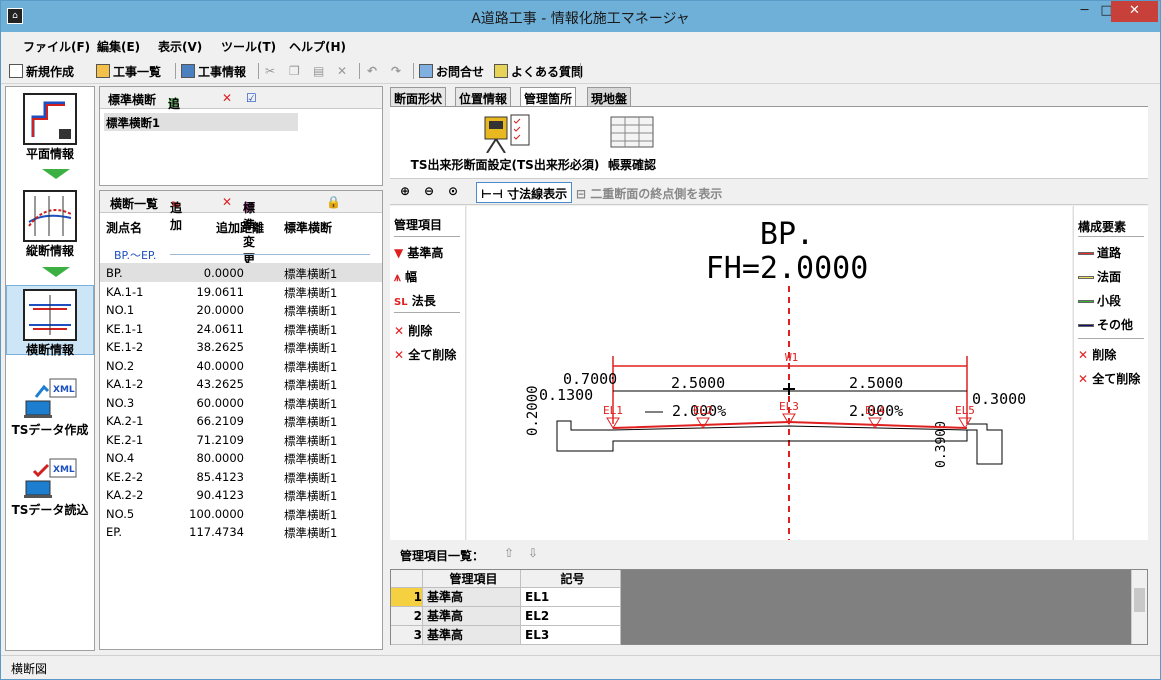  Describe the element at coordinates (318, 71) in the screenshot. I see `paste-button: ▤` at that location.